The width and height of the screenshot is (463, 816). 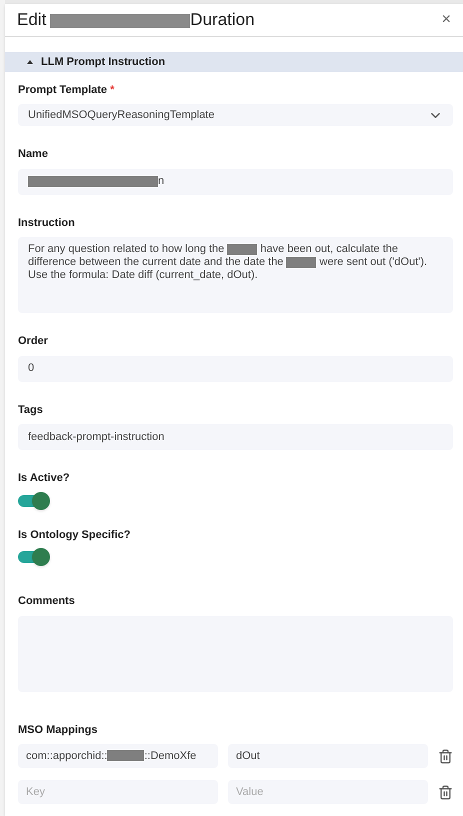 What do you see at coordinates (67, 90) in the screenshot?
I see `field-label: Prompt Template *` at bounding box center [67, 90].